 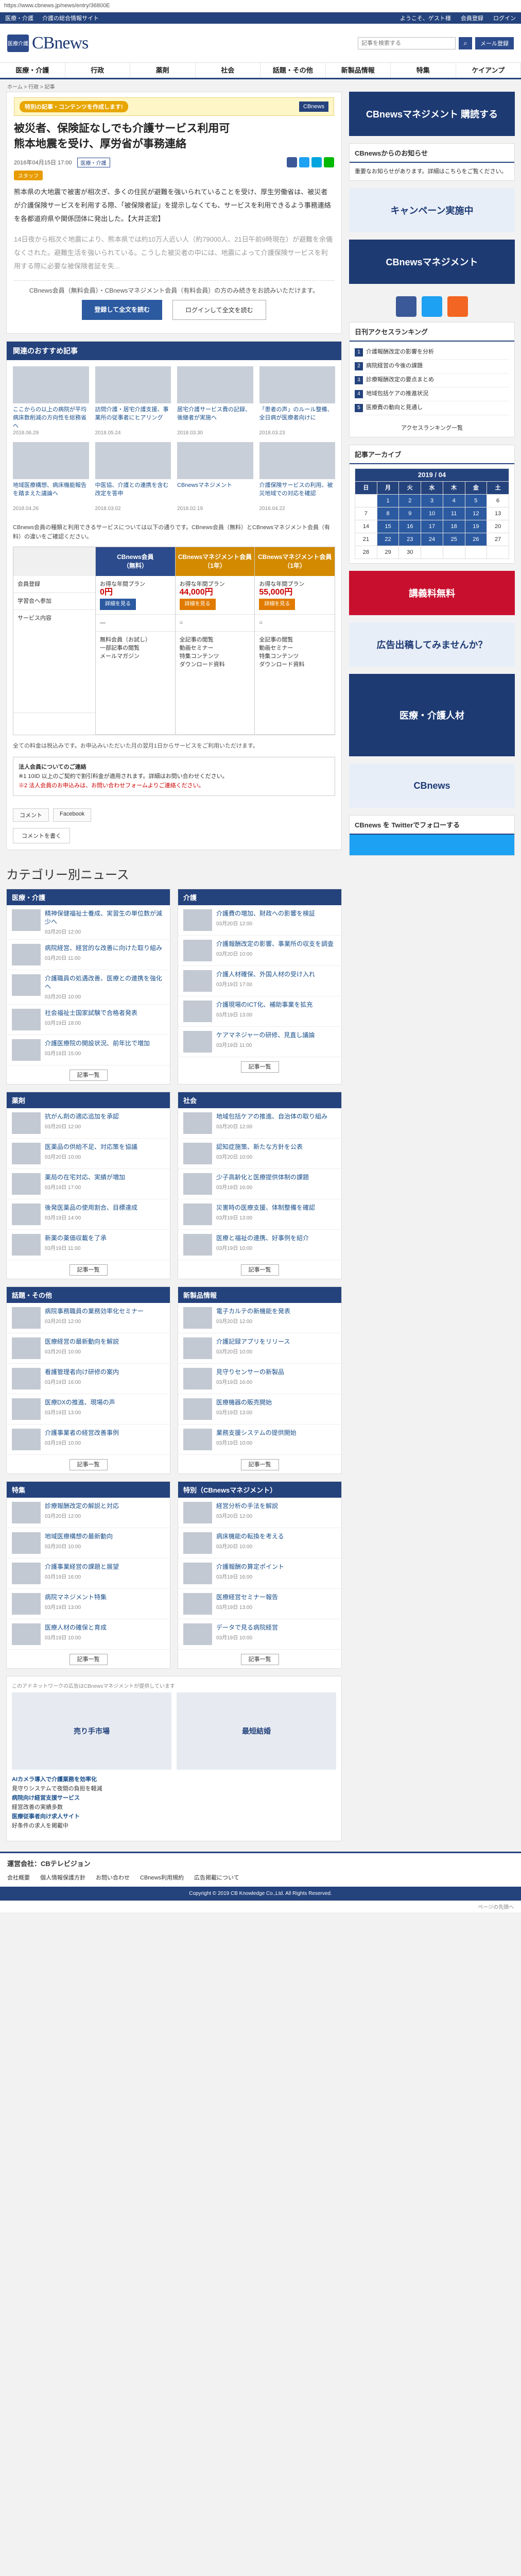 What do you see at coordinates (88, 1184) in the screenshot?
I see `category-news-item: 薬局の在宅対応、実績が増加 03月19日 17:00` at bounding box center [88, 1184].